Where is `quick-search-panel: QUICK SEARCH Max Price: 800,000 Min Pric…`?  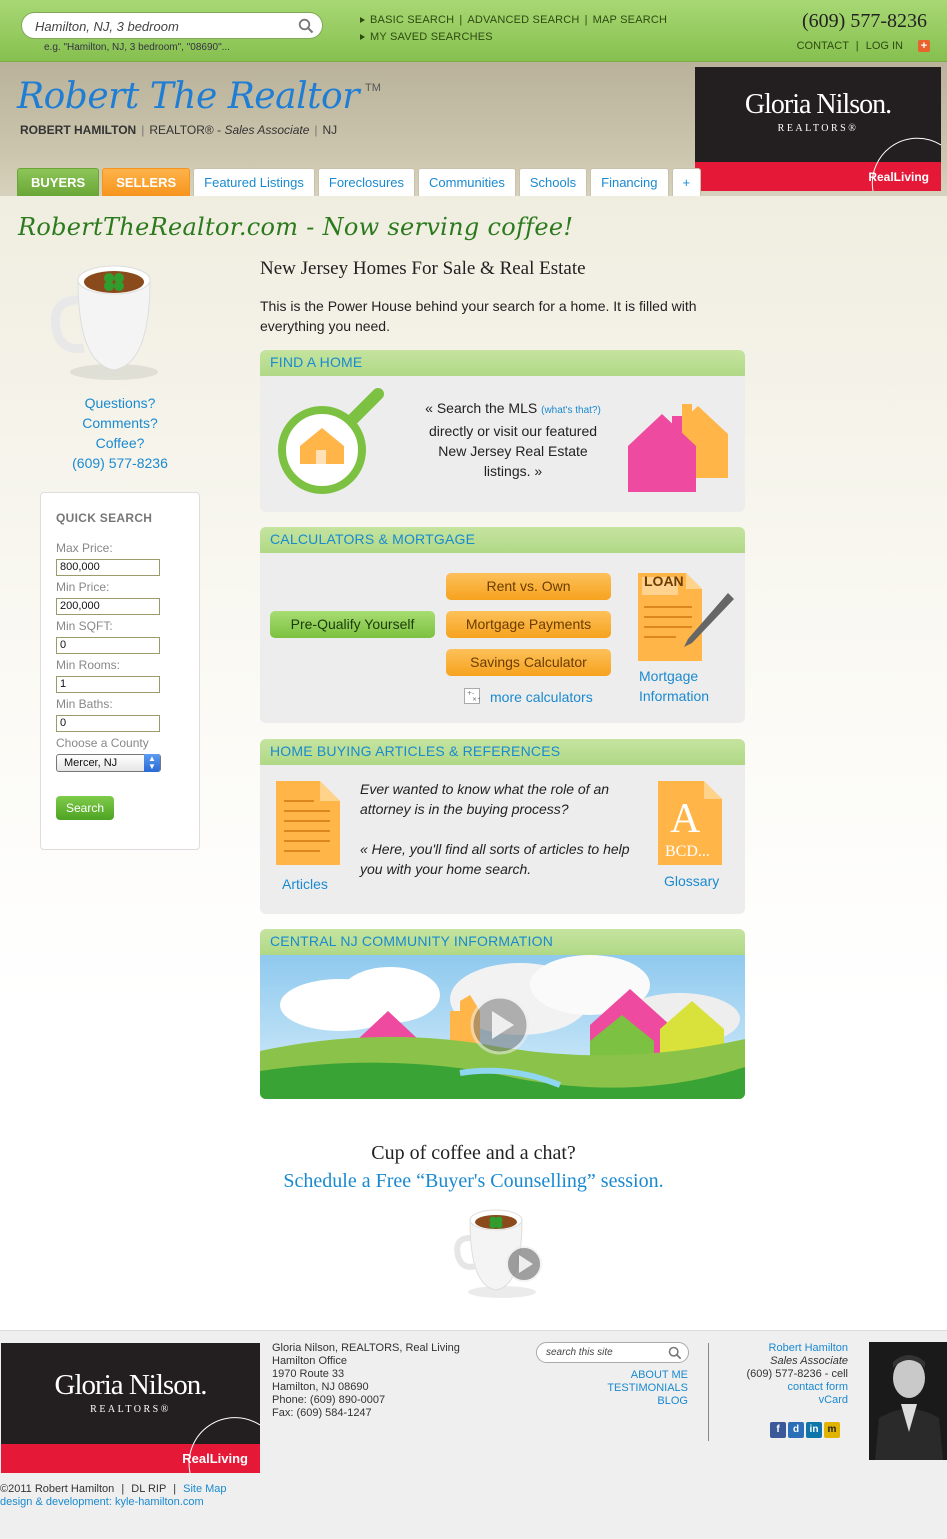
quick-search-panel: QUICK SEARCH Max Price: 800,000 Min Pric… is located at coordinates (120, 671).